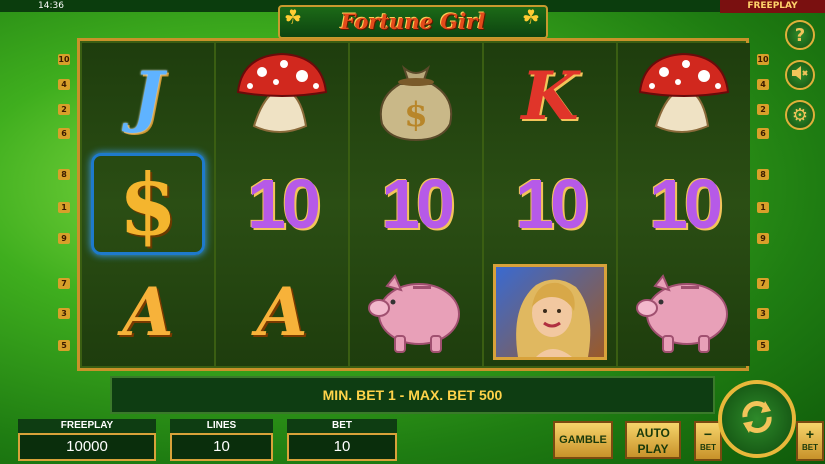  Describe the element at coordinates (51, 6) in the screenshot. I see `clock: 14:36` at that location.